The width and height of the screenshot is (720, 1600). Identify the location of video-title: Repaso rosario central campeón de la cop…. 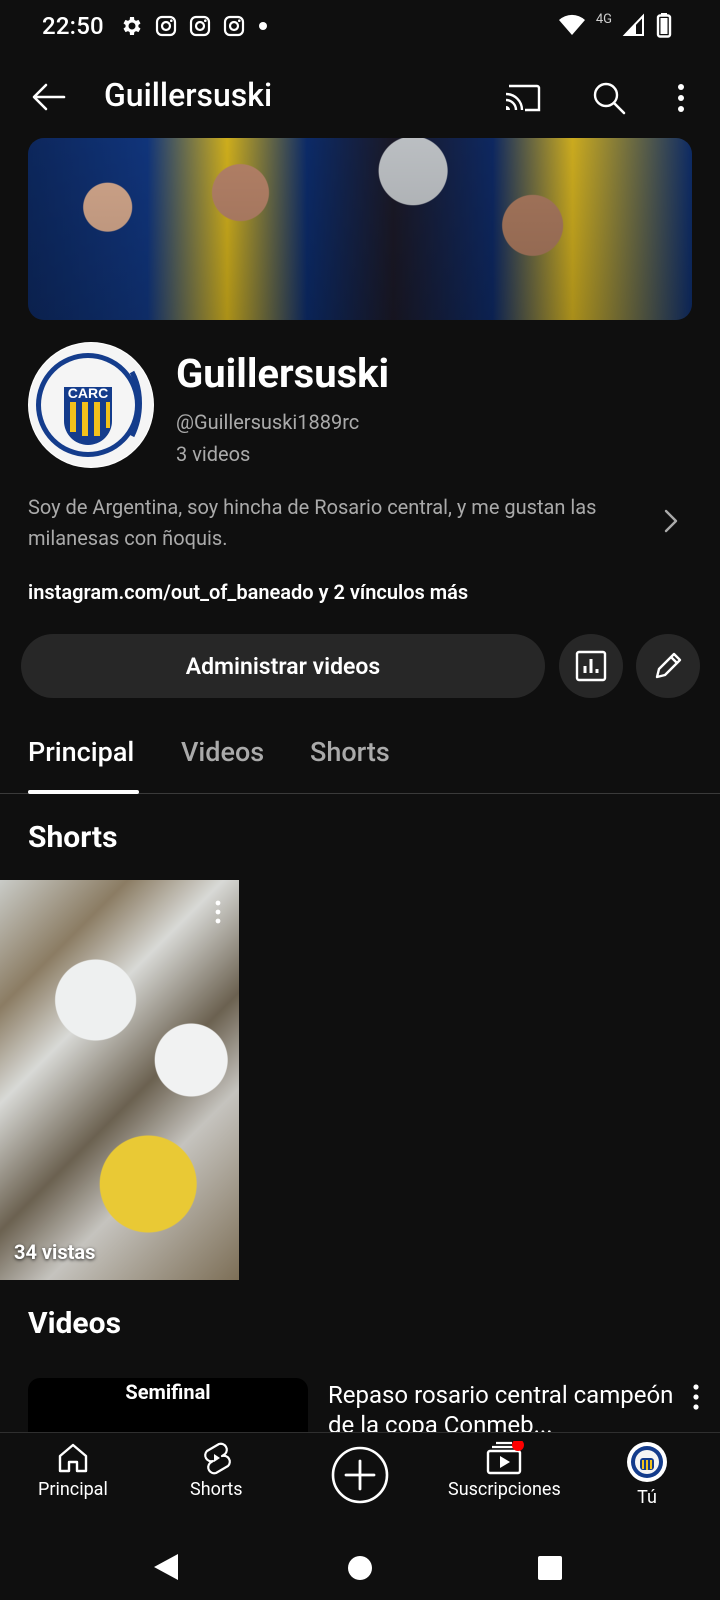
(503, 1407).